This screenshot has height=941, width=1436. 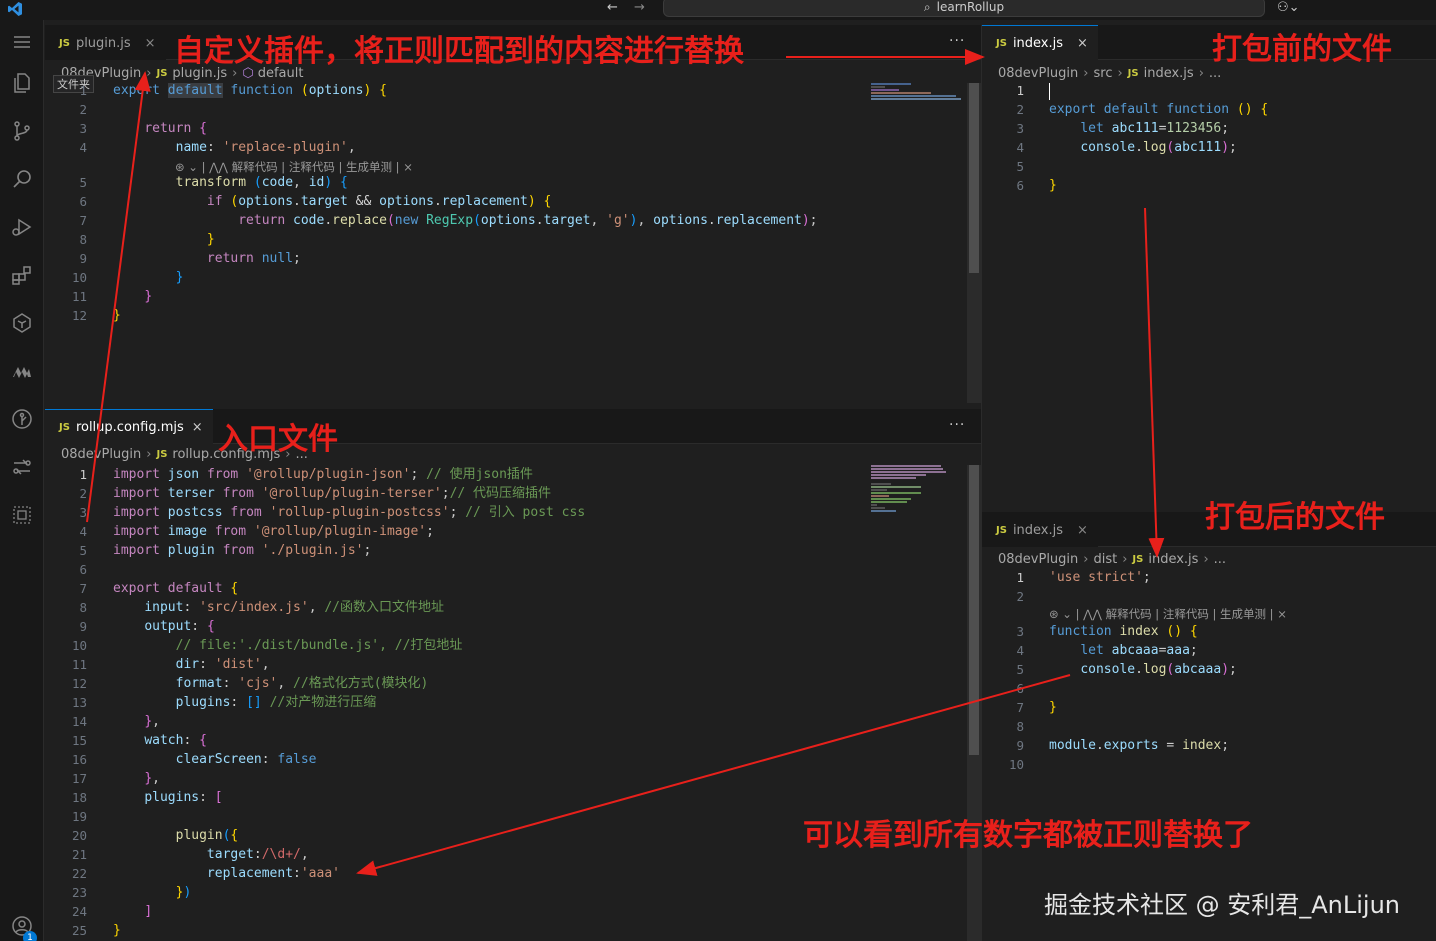 What do you see at coordinates (105, 42) in the screenshot?
I see `tab-plugin-js: JS plugin.js ×` at bounding box center [105, 42].